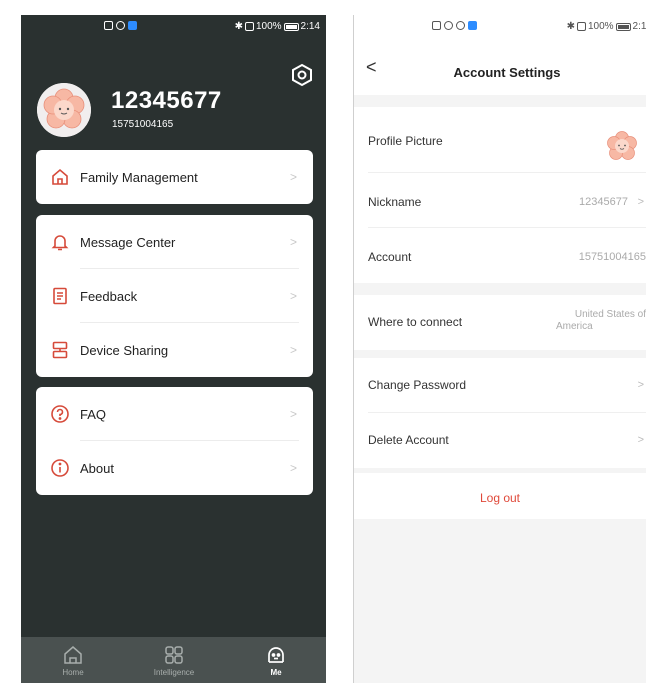 This screenshot has height=683, width=646. Describe the element at coordinates (500, 140) in the screenshot. I see `row-profile-picture: Profile Picture` at that location.